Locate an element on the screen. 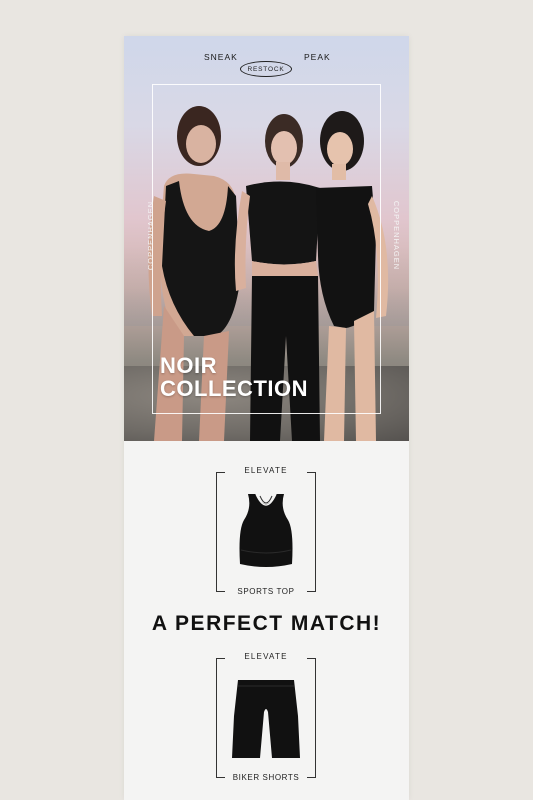 This screenshot has height=800, width=533. sports-top-image is located at coordinates (266, 531).